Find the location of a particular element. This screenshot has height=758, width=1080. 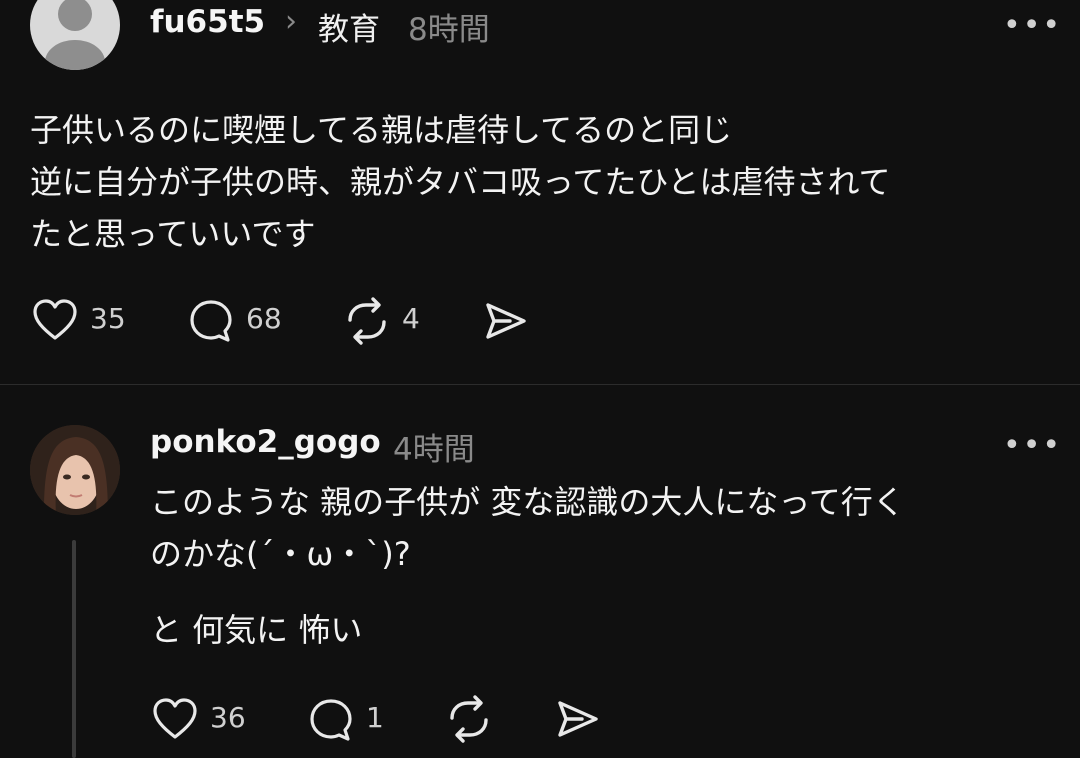

repost-count: 4 is located at coordinates (411, 318).